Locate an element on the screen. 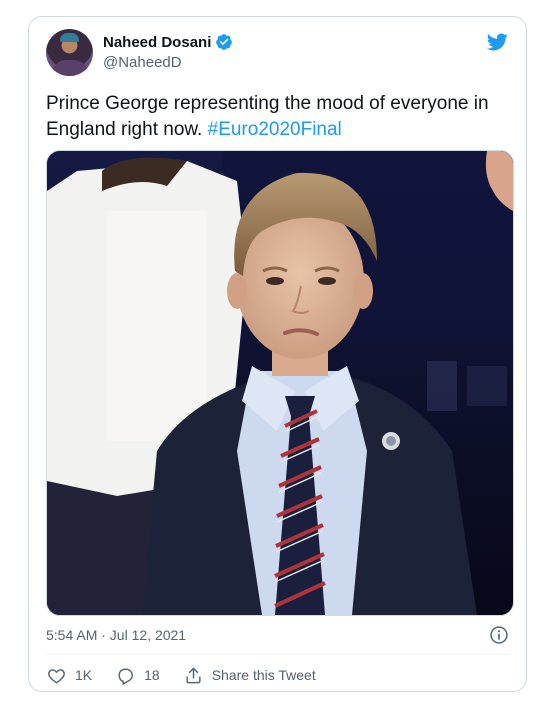 The image size is (558, 706). like-count: 1K is located at coordinates (84, 675).